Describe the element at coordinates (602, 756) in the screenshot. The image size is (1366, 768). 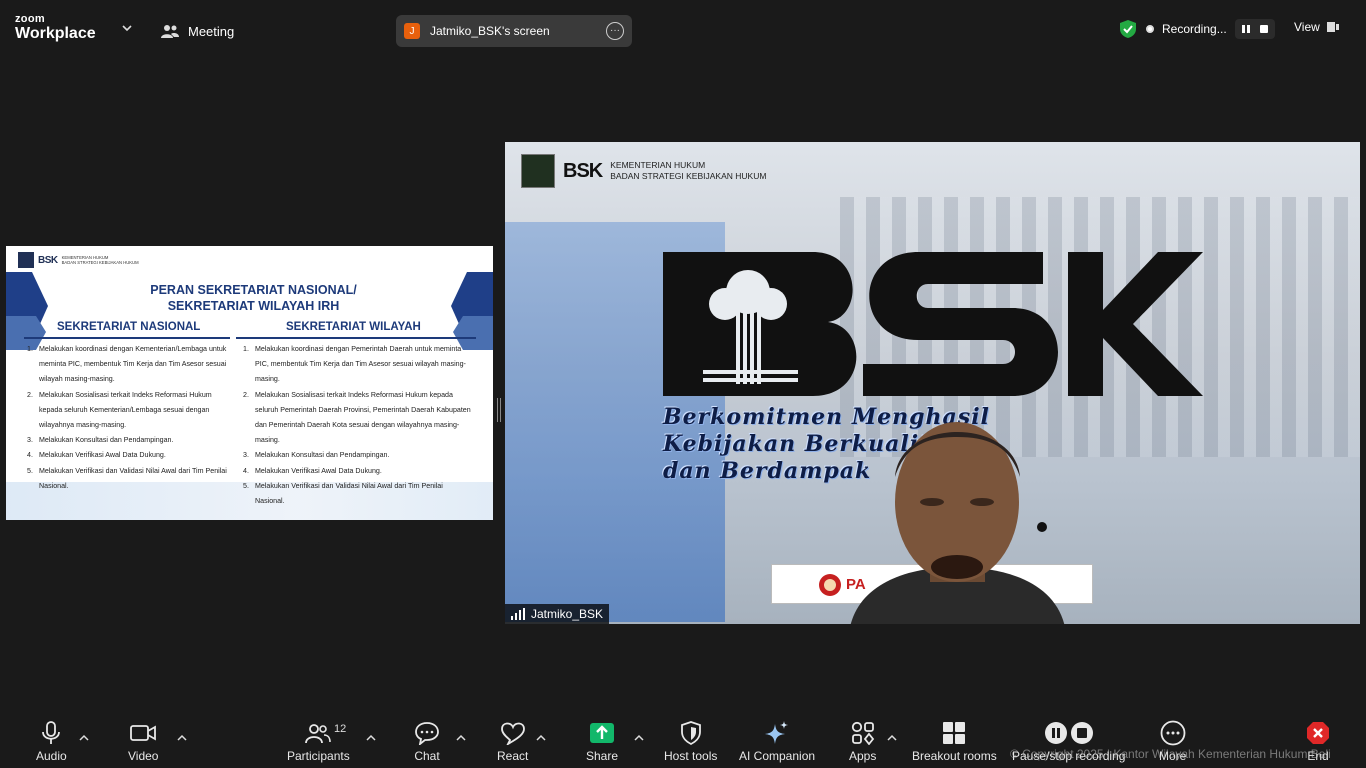
I see `share-label: Share` at that location.